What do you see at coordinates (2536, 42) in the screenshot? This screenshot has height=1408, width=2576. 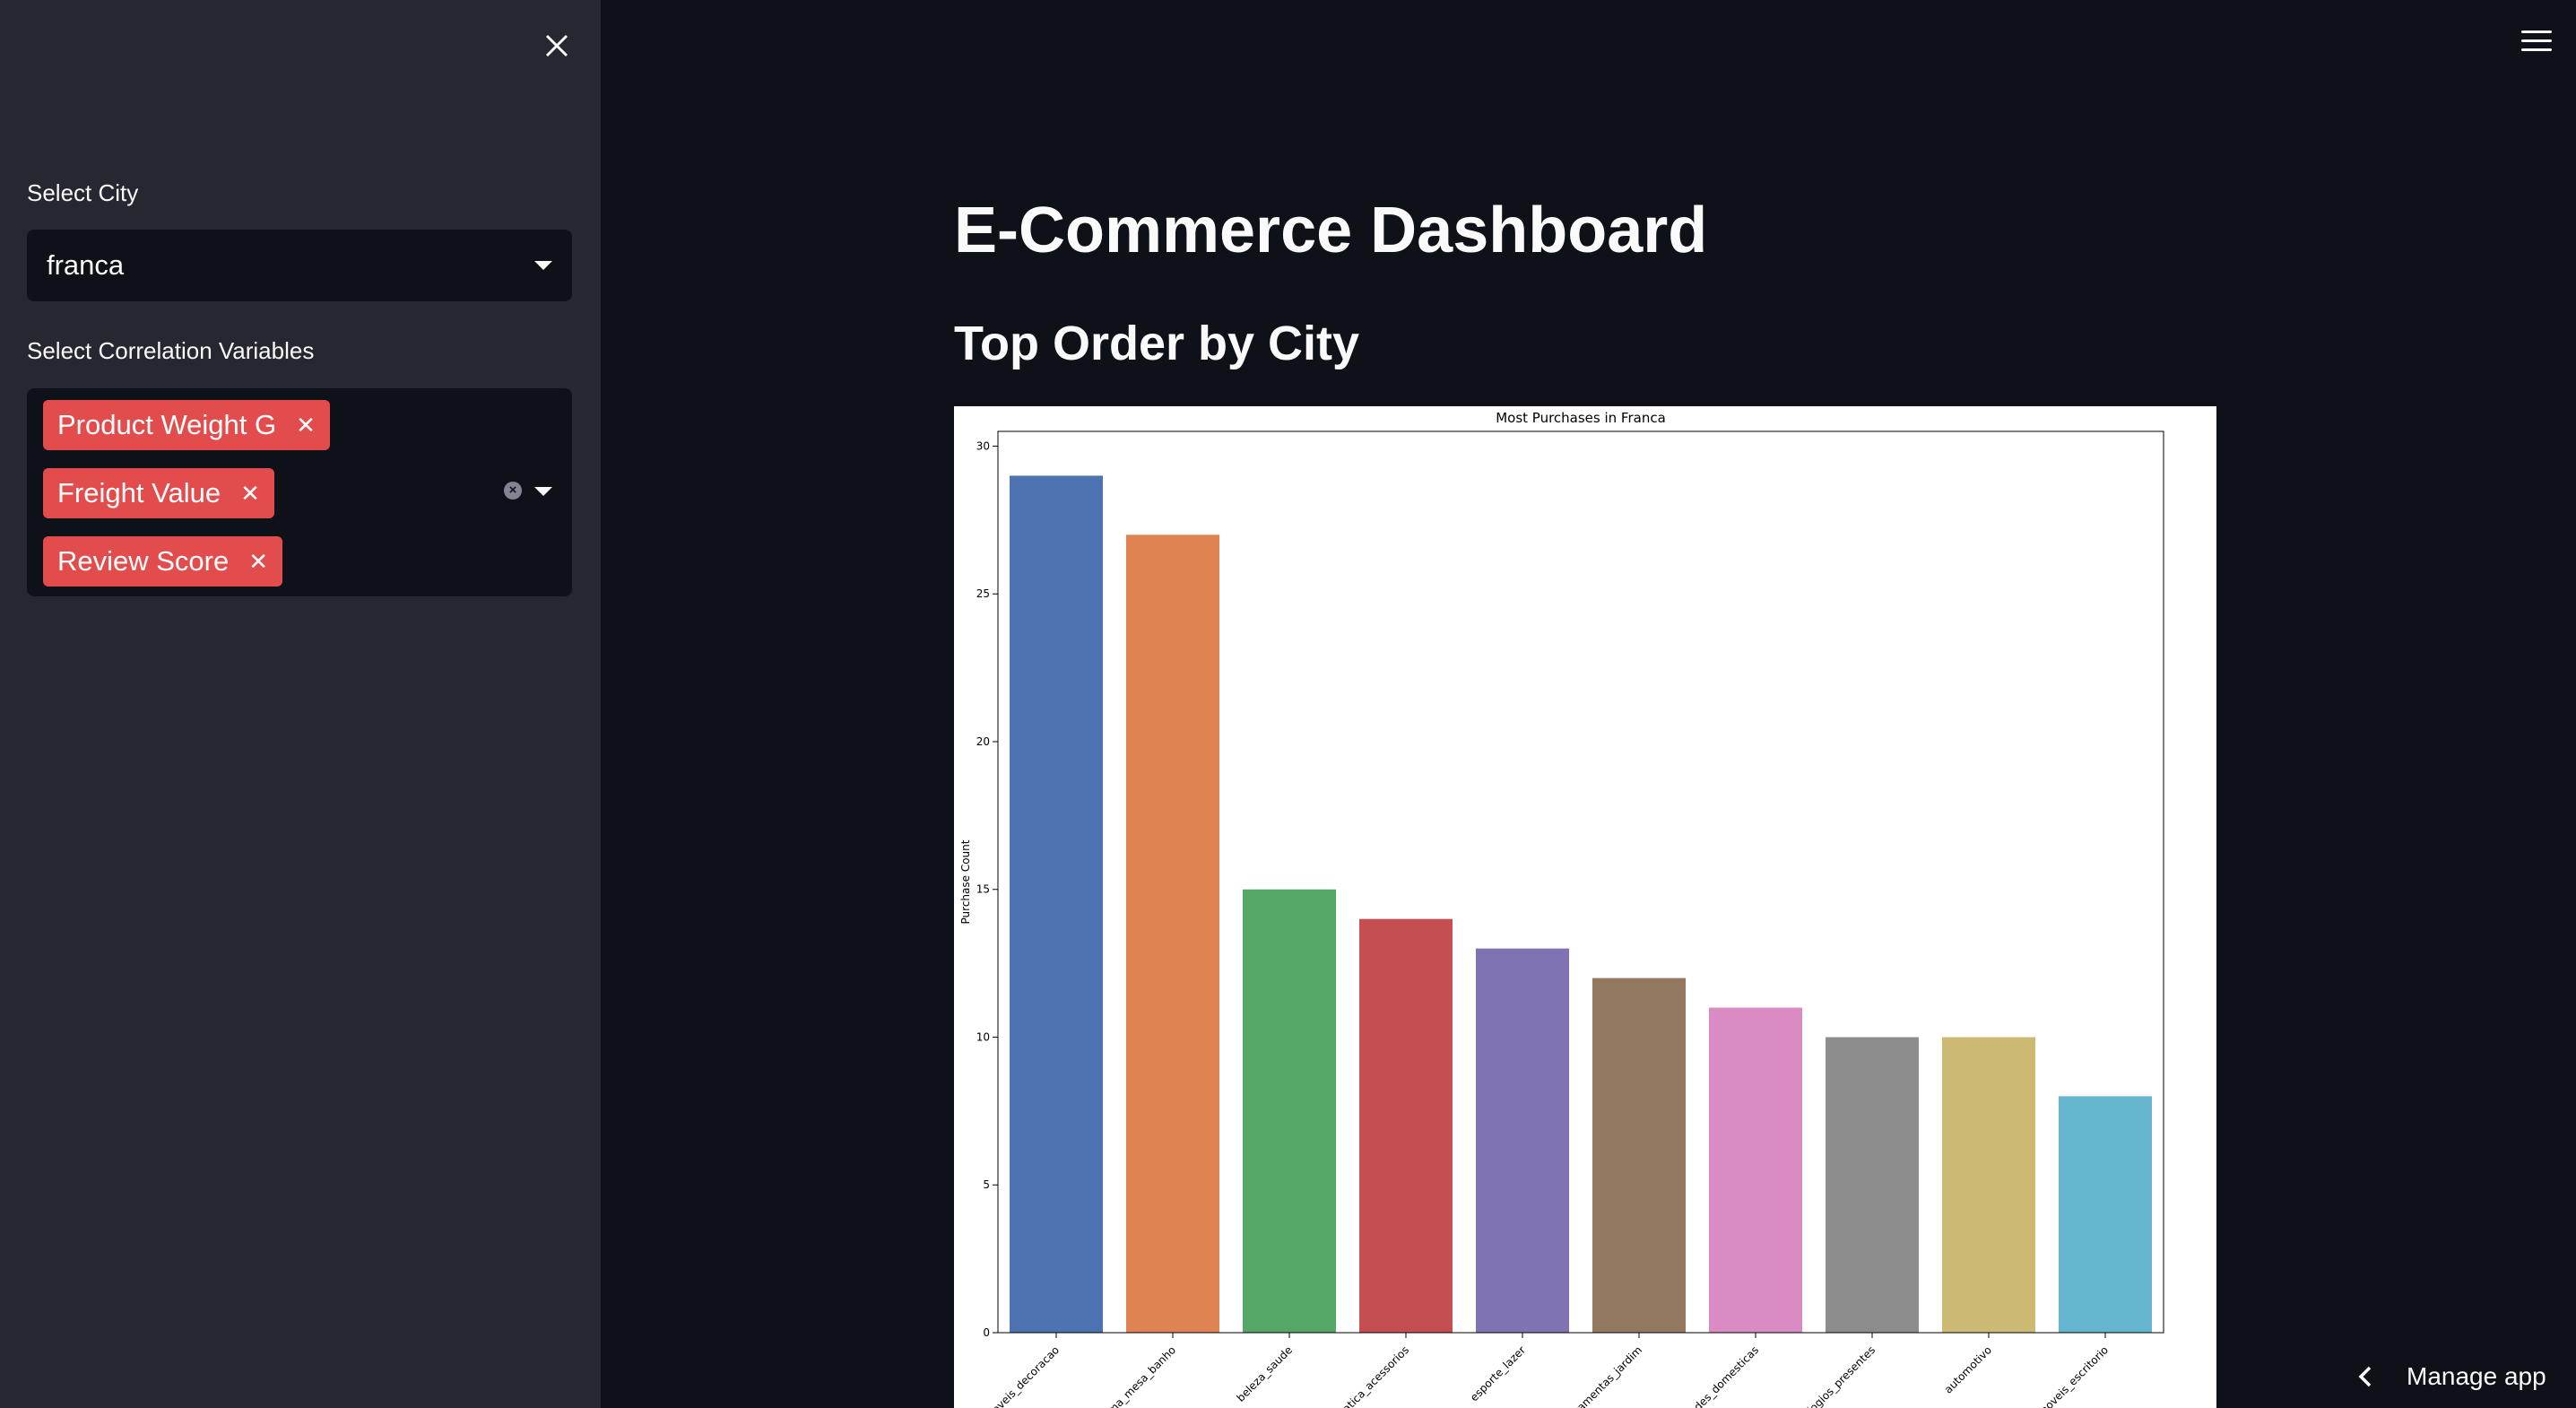 I see `main-menu-button` at bounding box center [2536, 42].